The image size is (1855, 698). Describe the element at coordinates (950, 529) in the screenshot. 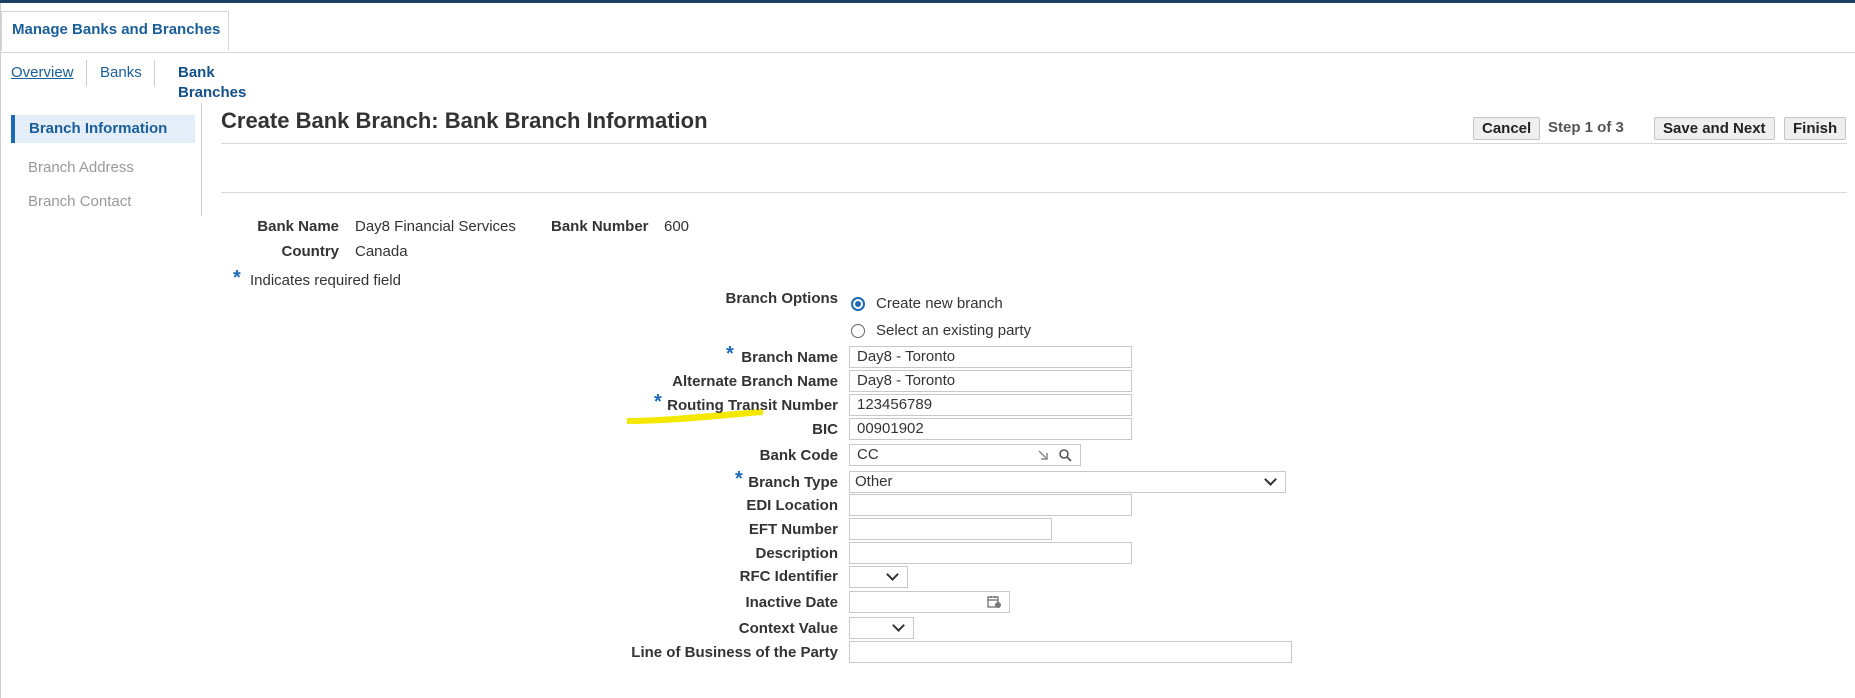

I see `eft-number-input` at that location.